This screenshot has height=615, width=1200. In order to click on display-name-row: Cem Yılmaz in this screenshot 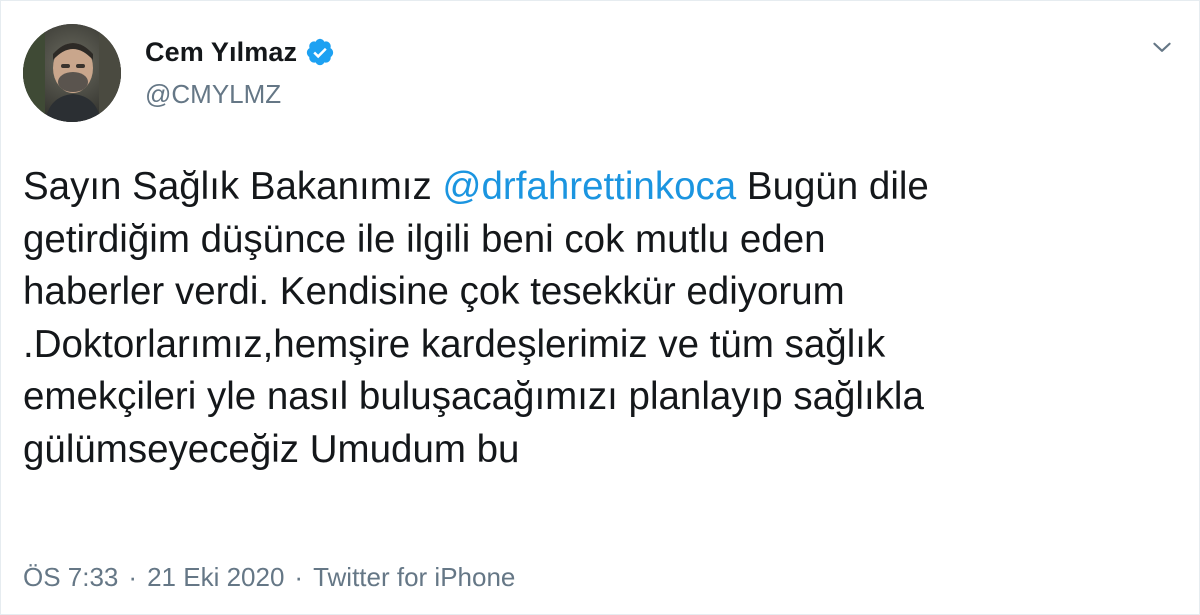, I will do `click(240, 52)`.